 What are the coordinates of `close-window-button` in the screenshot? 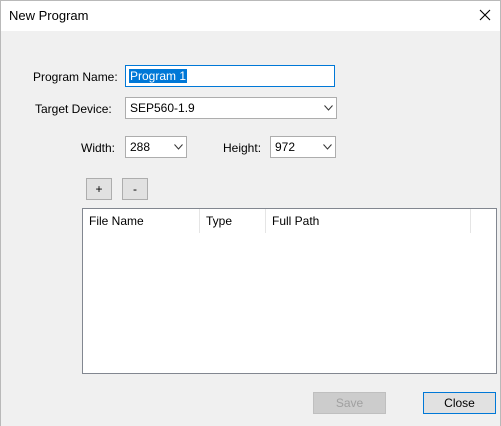 It's located at (485, 16).